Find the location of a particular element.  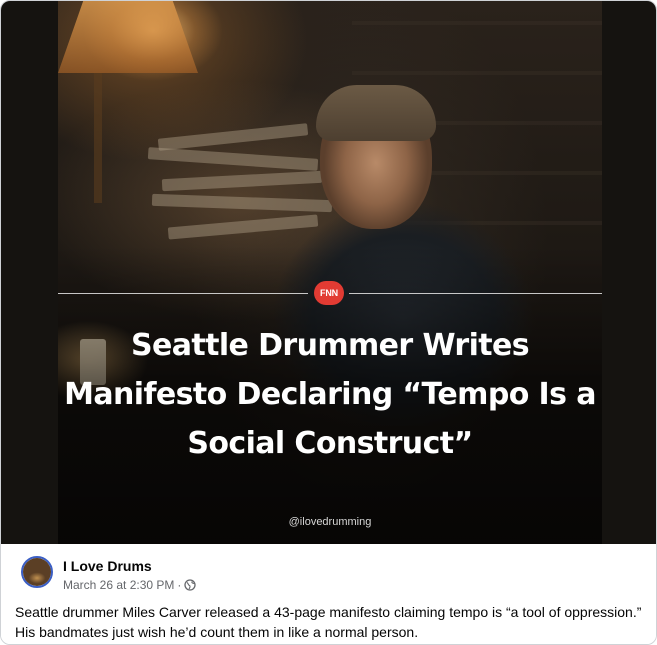

page-name-link: I Love Drums is located at coordinates (107, 566).